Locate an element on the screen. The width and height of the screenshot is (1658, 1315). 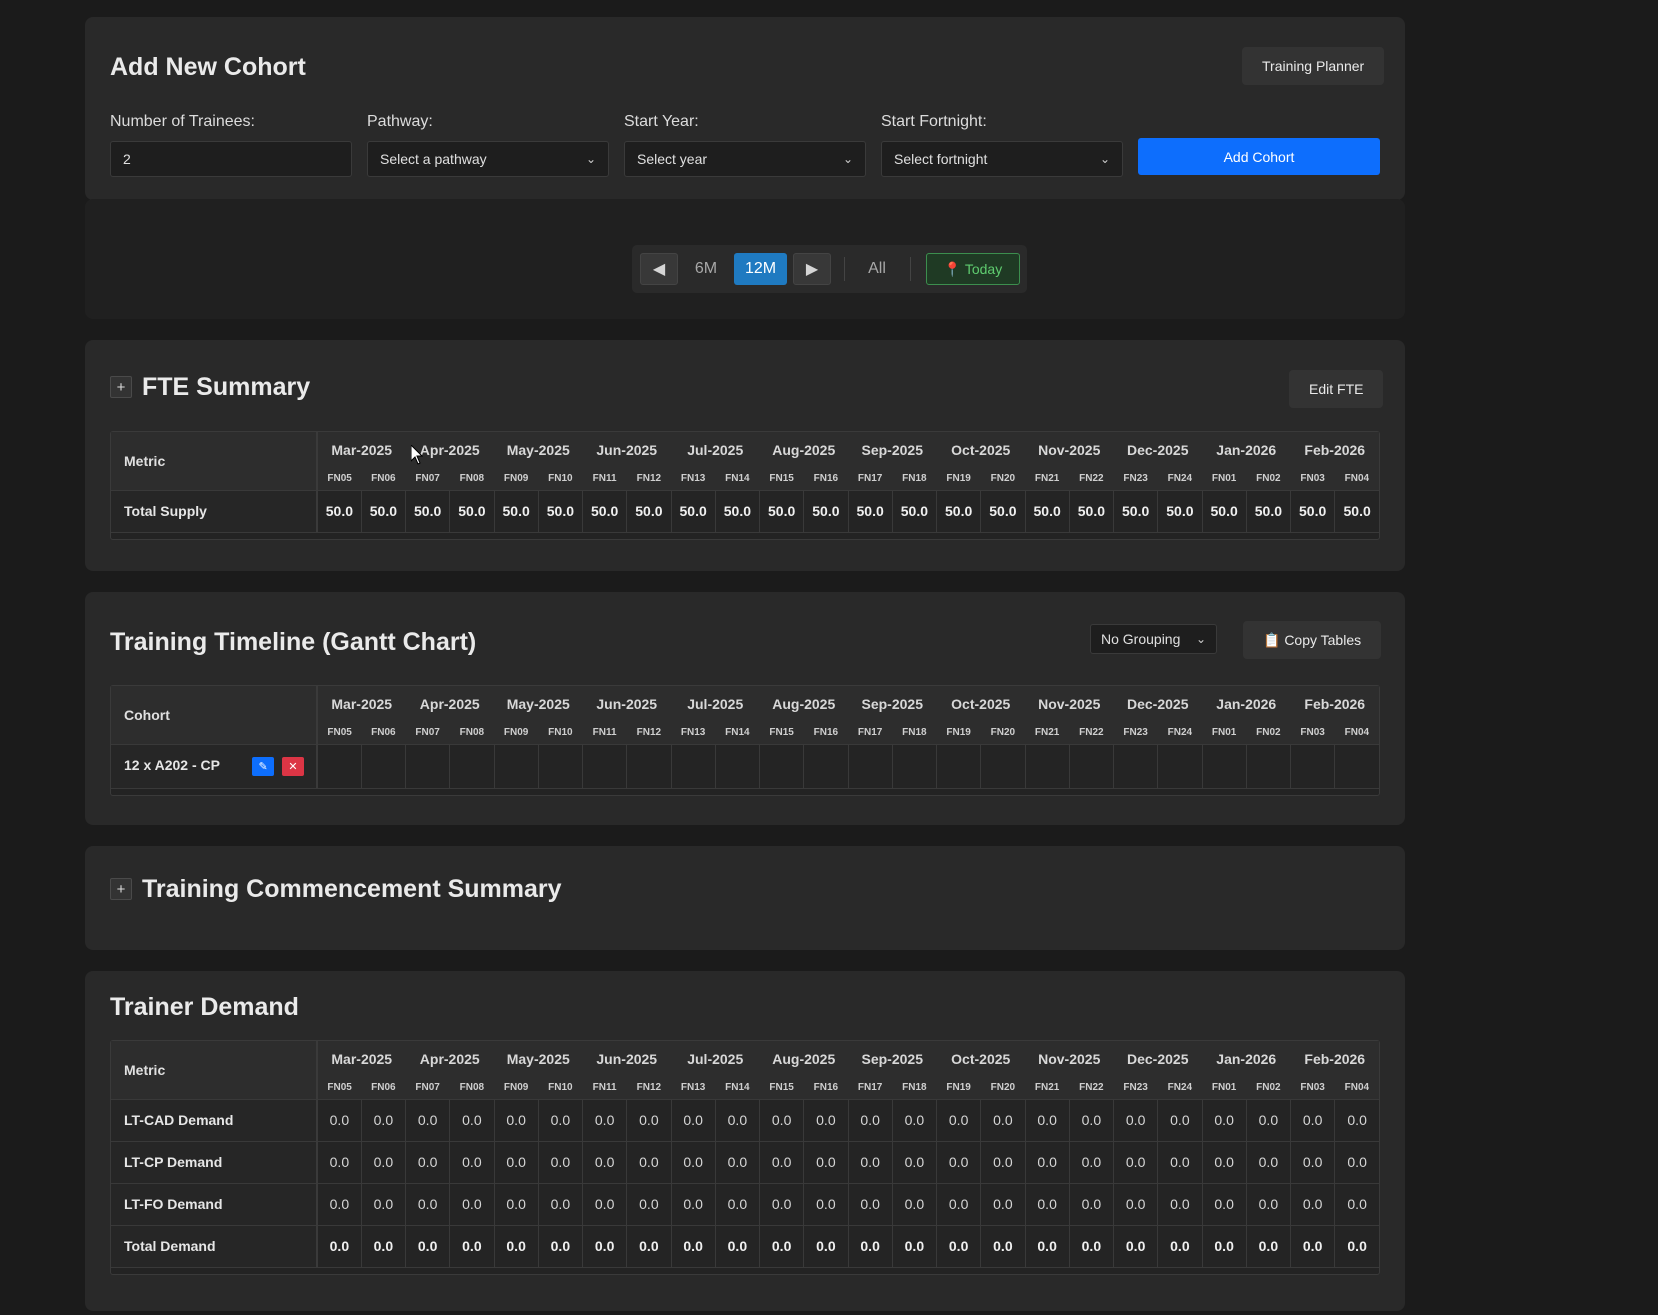
next-period-button: ▶ is located at coordinates (812, 269).